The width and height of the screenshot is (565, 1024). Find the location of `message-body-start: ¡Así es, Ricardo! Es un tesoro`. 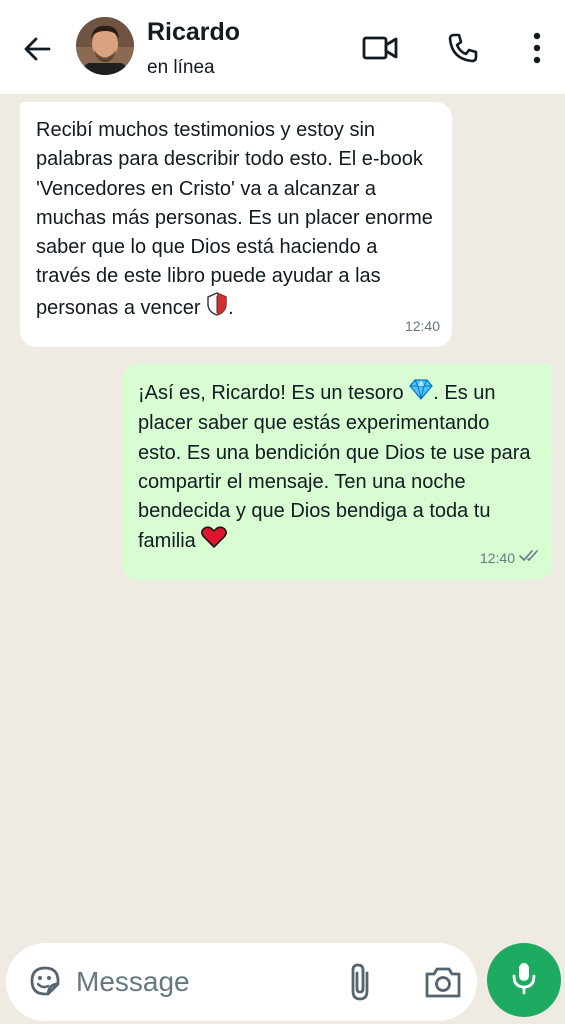

message-body-start: ¡Así es, Ricardo! Es un tesoro is located at coordinates (271, 392).